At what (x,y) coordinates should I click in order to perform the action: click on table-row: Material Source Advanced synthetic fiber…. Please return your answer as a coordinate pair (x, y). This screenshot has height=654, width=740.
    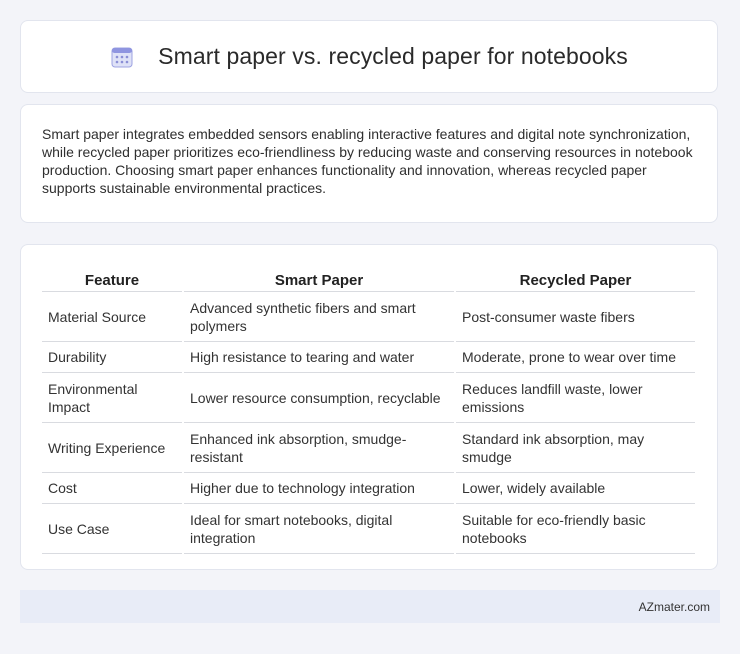
    Looking at the image, I should click on (368, 317).